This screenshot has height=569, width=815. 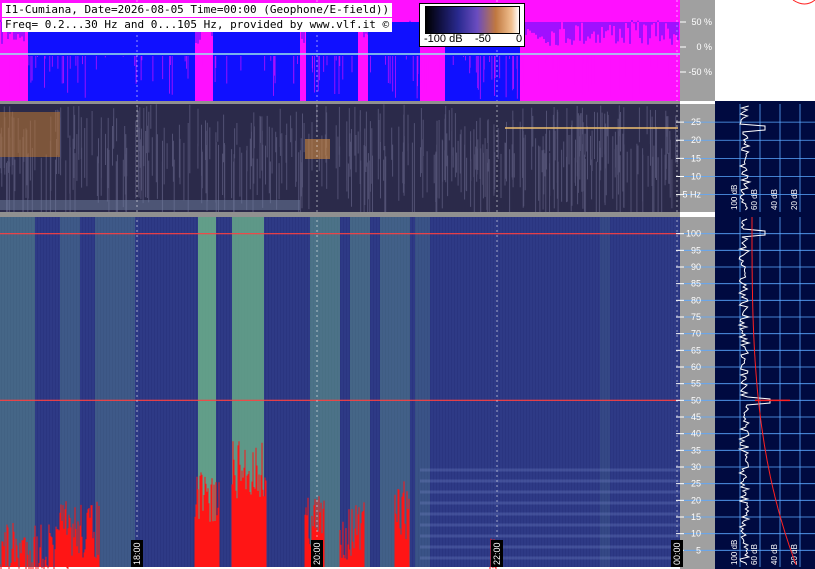 What do you see at coordinates (765, 50) in the screenshot?
I see `profile-top-blank` at bounding box center [765, 50].